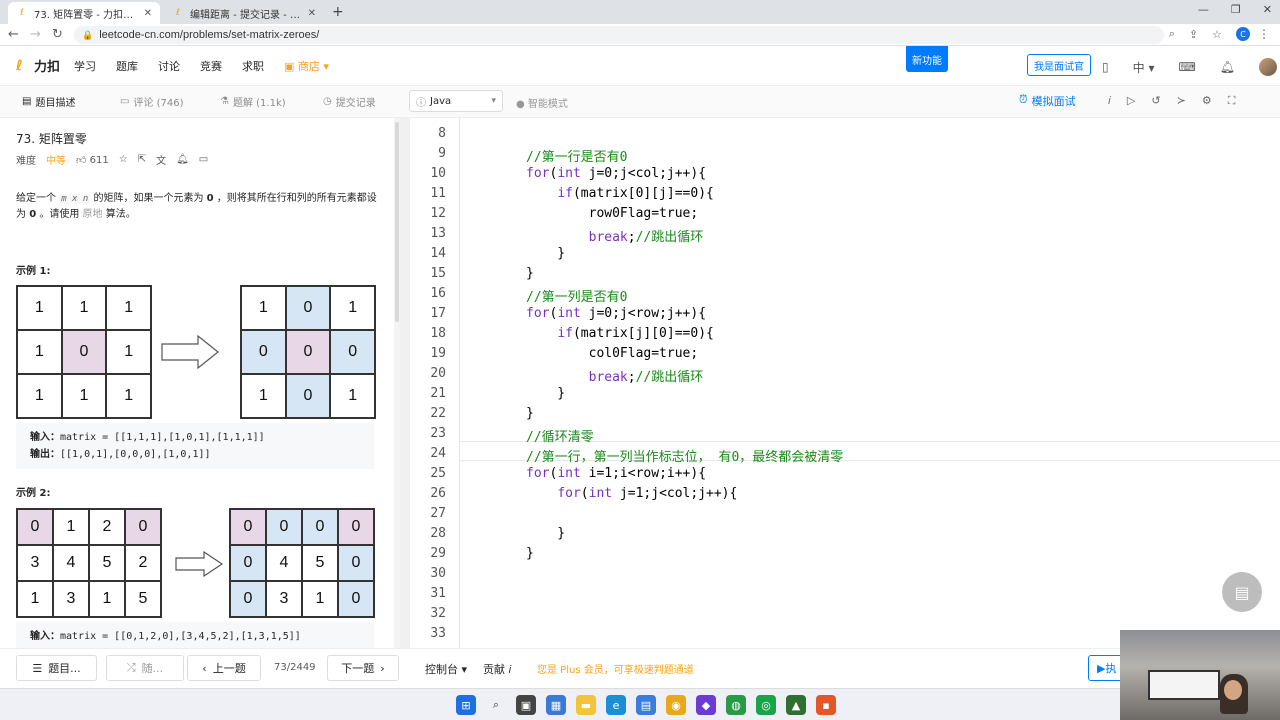 This screenshot has height=720, width=1280. I want to click on share-icon: ⇪, so click(1193, 34).